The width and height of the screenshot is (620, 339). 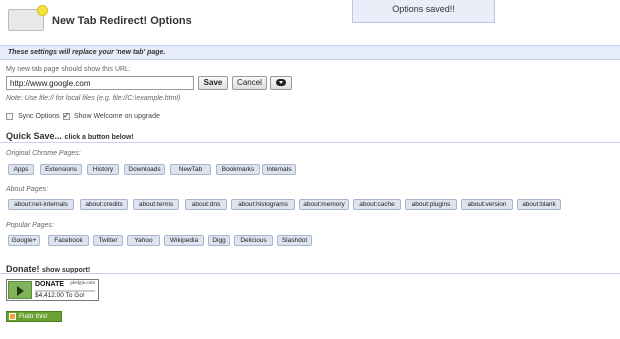 I want to click on app-logo, so click(x=28, y=18).